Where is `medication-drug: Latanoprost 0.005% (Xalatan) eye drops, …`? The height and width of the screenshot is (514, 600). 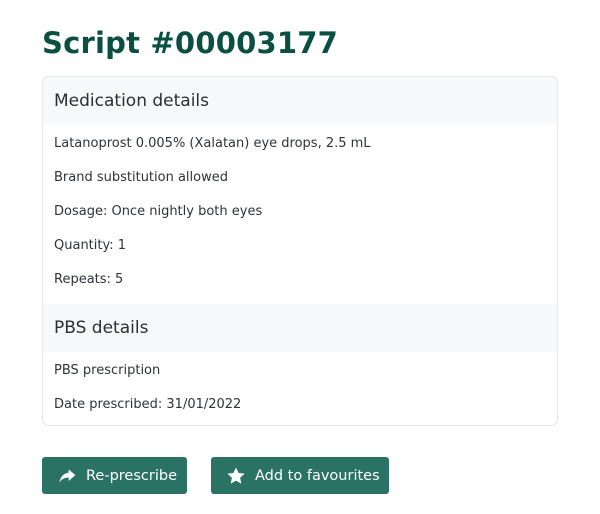
medication-drug: Latanoprost 0.005% (Xalatan) eye drops, … is located at coordinates (212, 143).